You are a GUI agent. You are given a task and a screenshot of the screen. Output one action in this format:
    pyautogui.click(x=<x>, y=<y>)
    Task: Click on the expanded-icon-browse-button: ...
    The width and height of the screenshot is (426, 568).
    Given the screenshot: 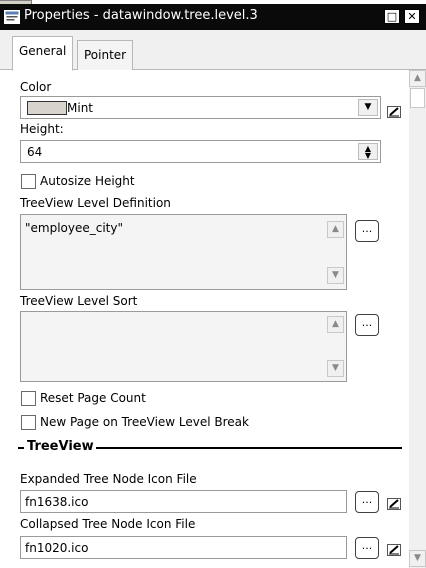 What is the action you would take?
    pyautogui.click(x=367, y=502)
    